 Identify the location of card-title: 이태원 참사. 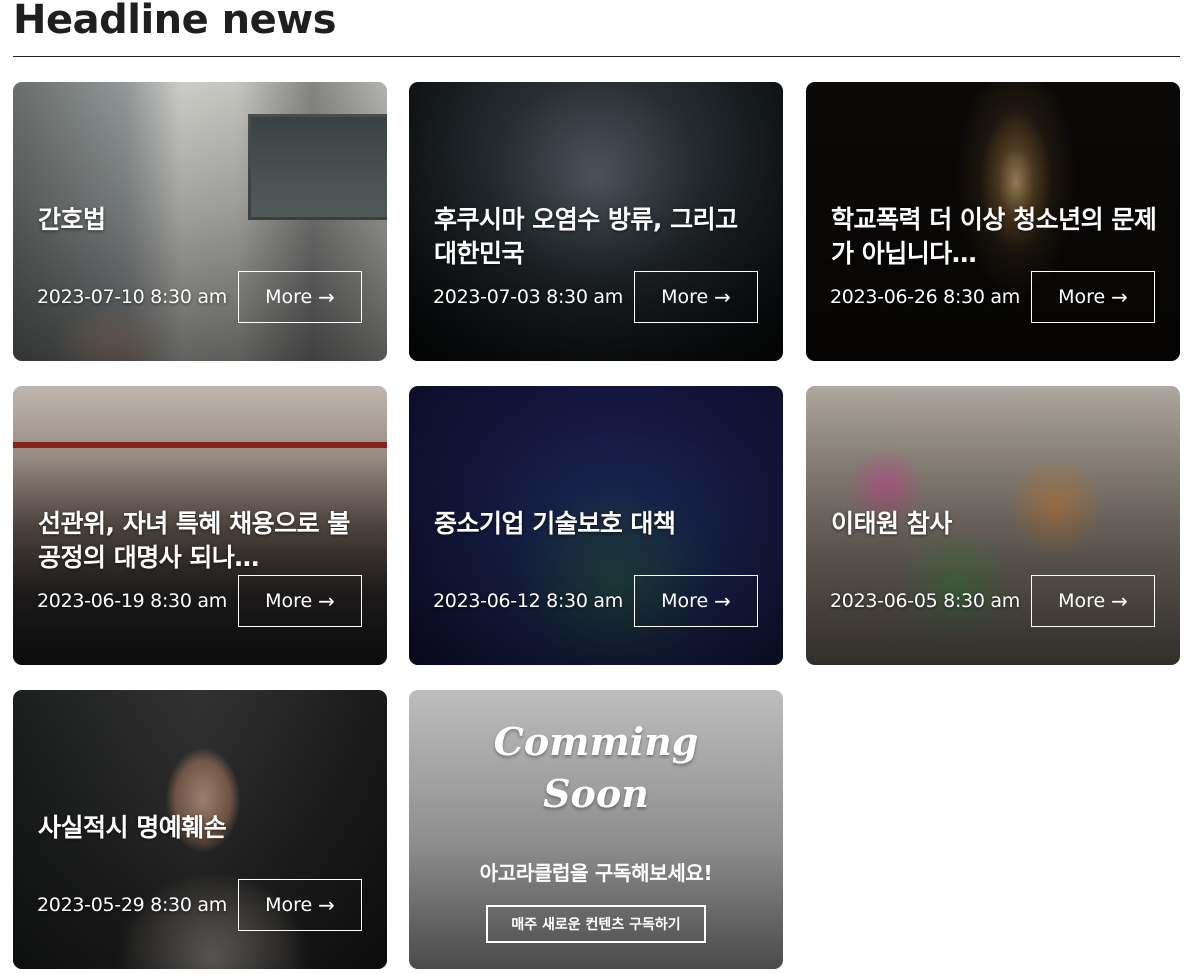
(891, 523).